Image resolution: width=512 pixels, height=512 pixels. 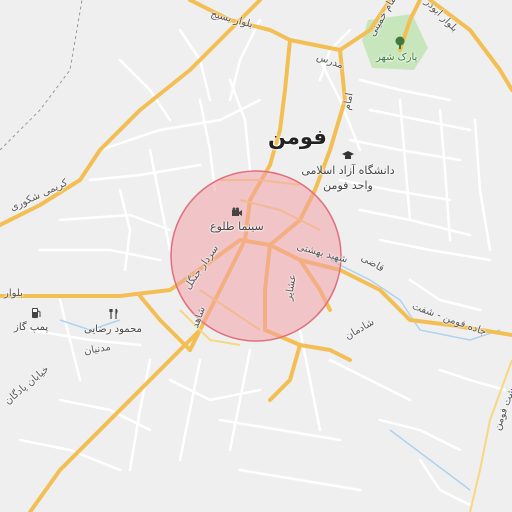 What do you see at coordinates (13, 293) in the screenshot?
I see `road-label-bolvar: بلوار` at bounding box center [13, 293].